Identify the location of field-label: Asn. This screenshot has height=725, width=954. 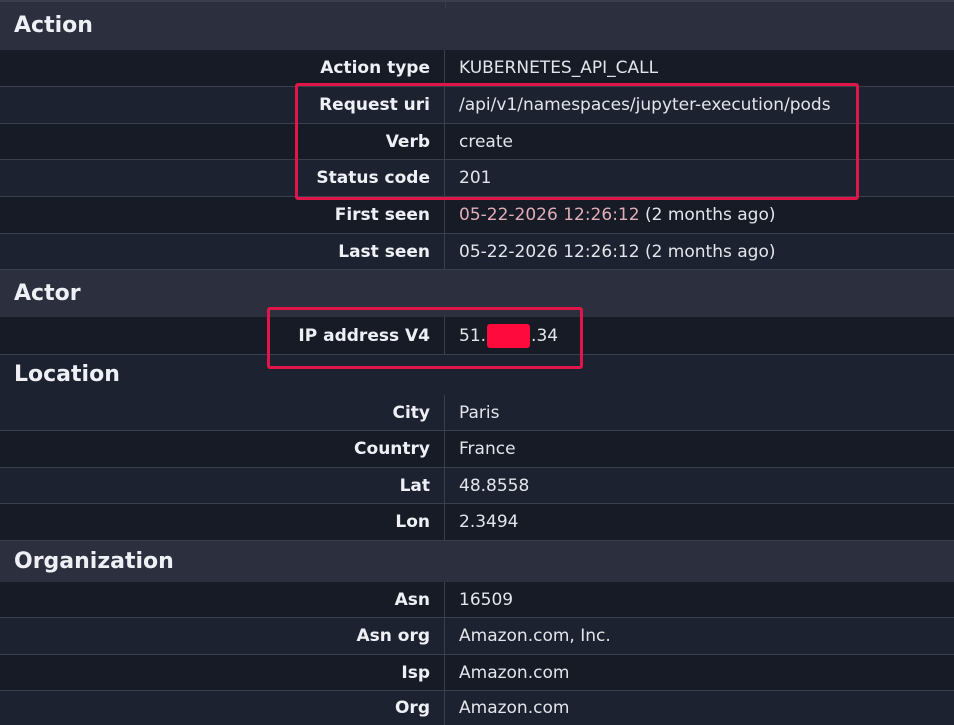
(222, 599).